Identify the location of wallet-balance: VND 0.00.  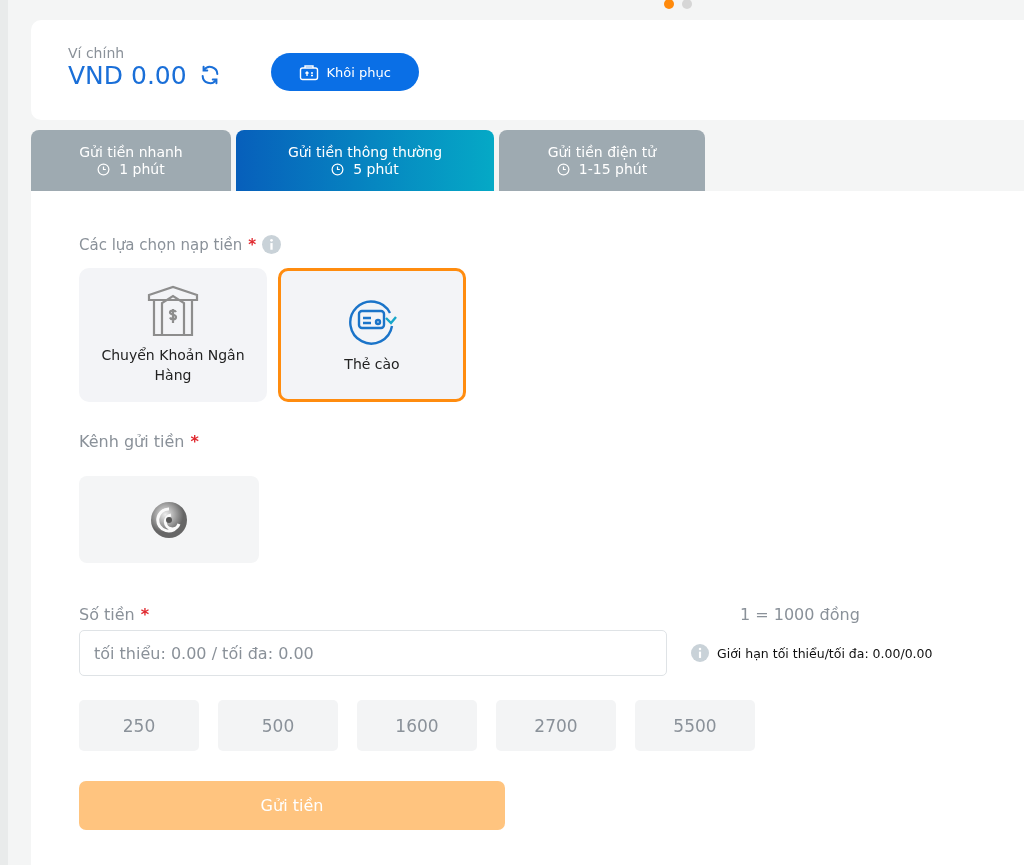
(127, 75).